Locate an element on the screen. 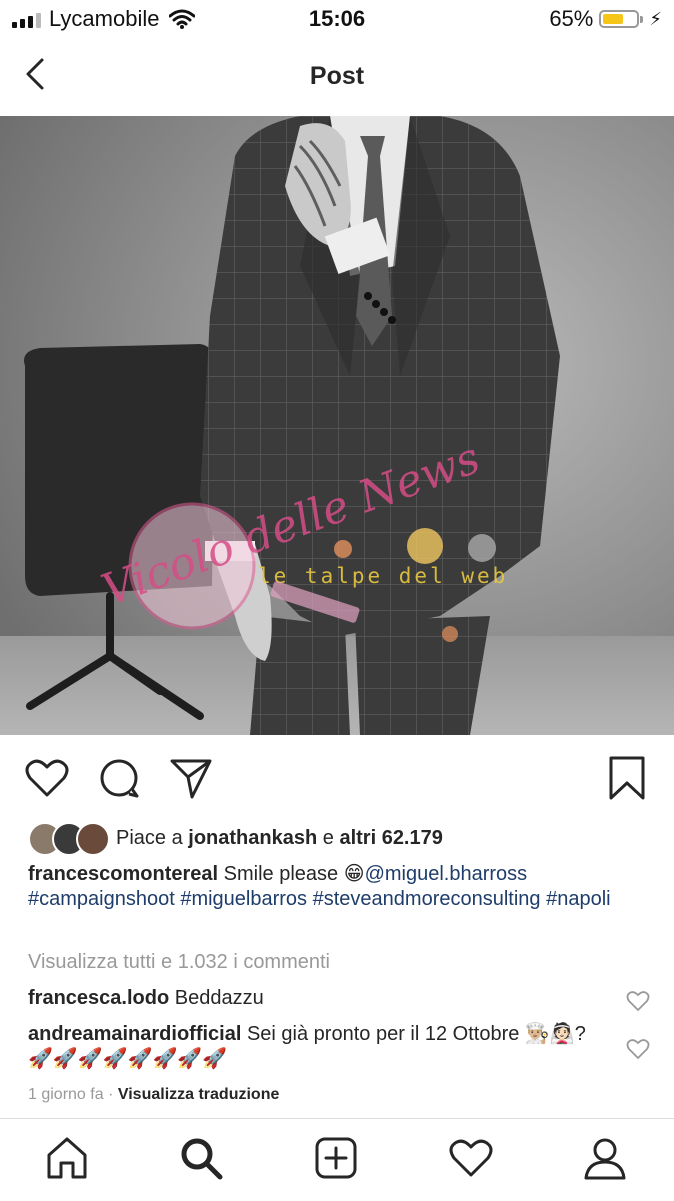 This screenshot has height=1201, width=674. search-icon is located at coordinates (201, 1158).